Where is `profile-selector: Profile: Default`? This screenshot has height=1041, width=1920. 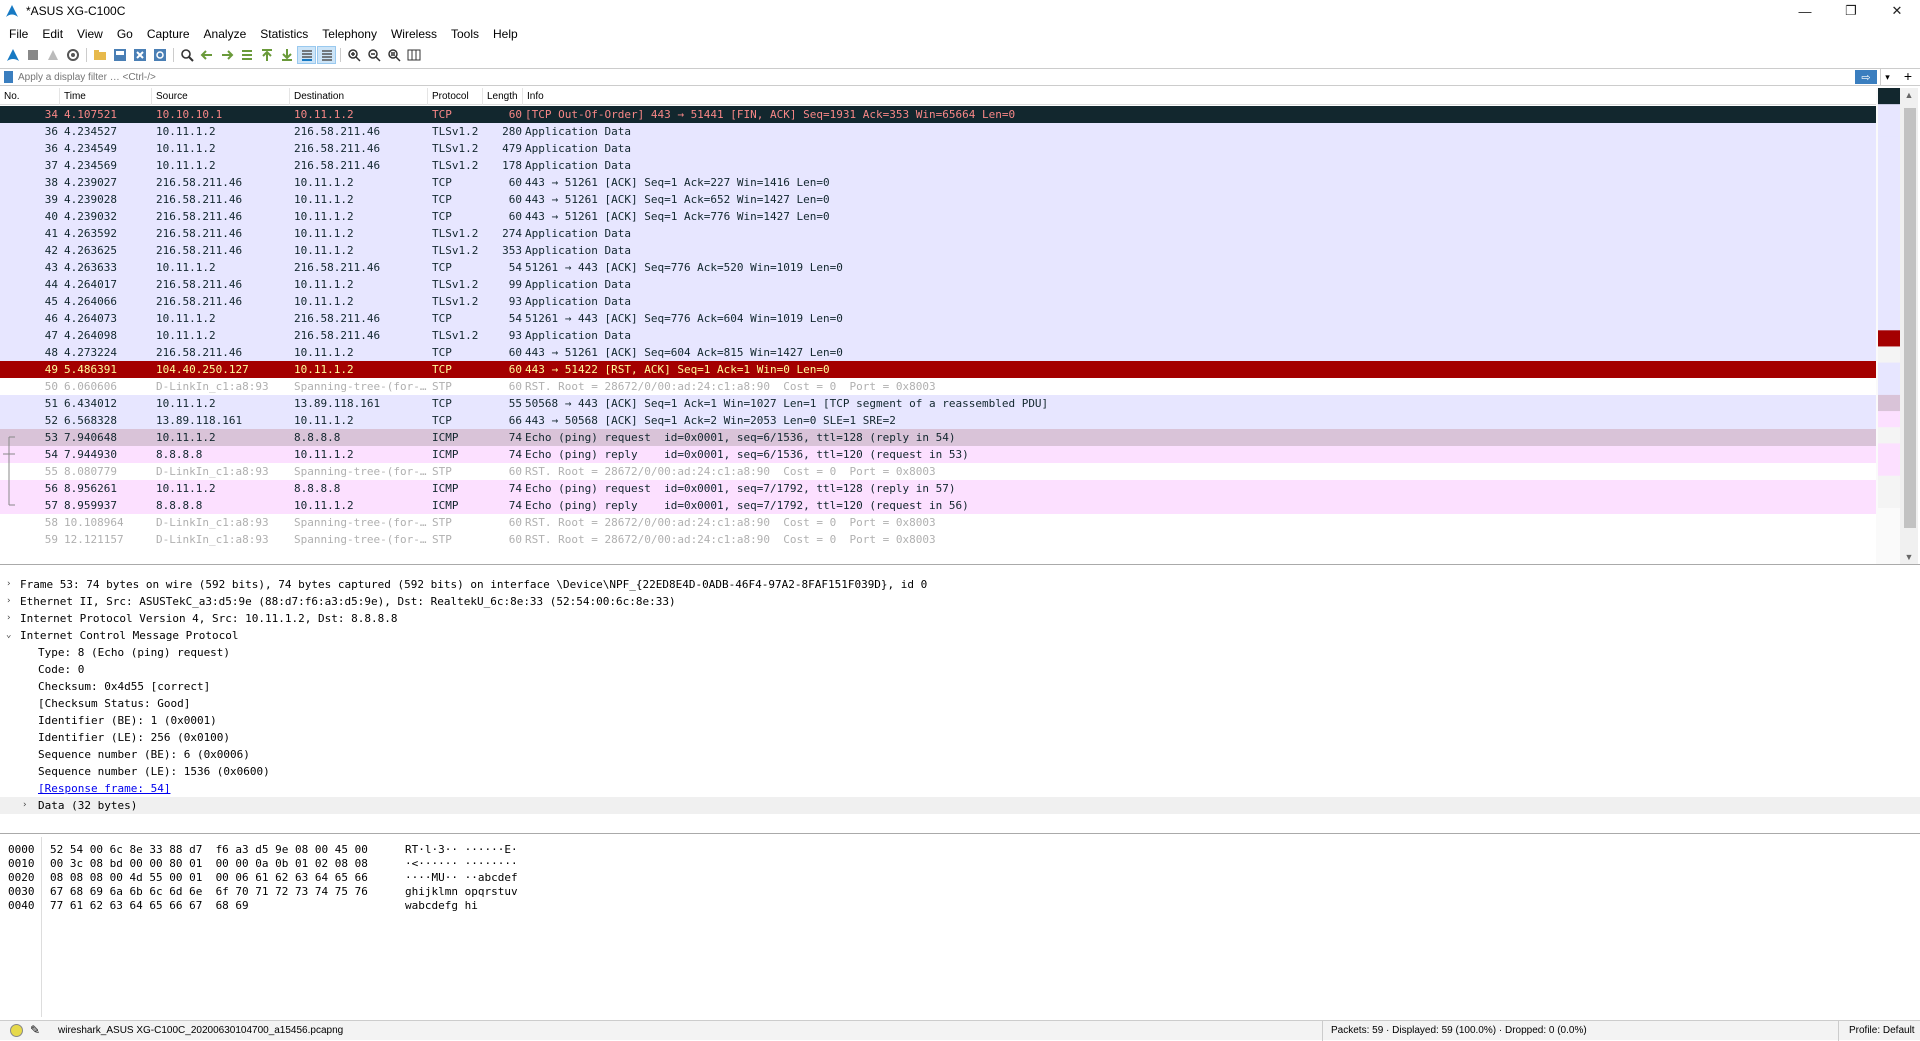
profile-selector: Profile: Default is located at coordinates (1876, 1031).